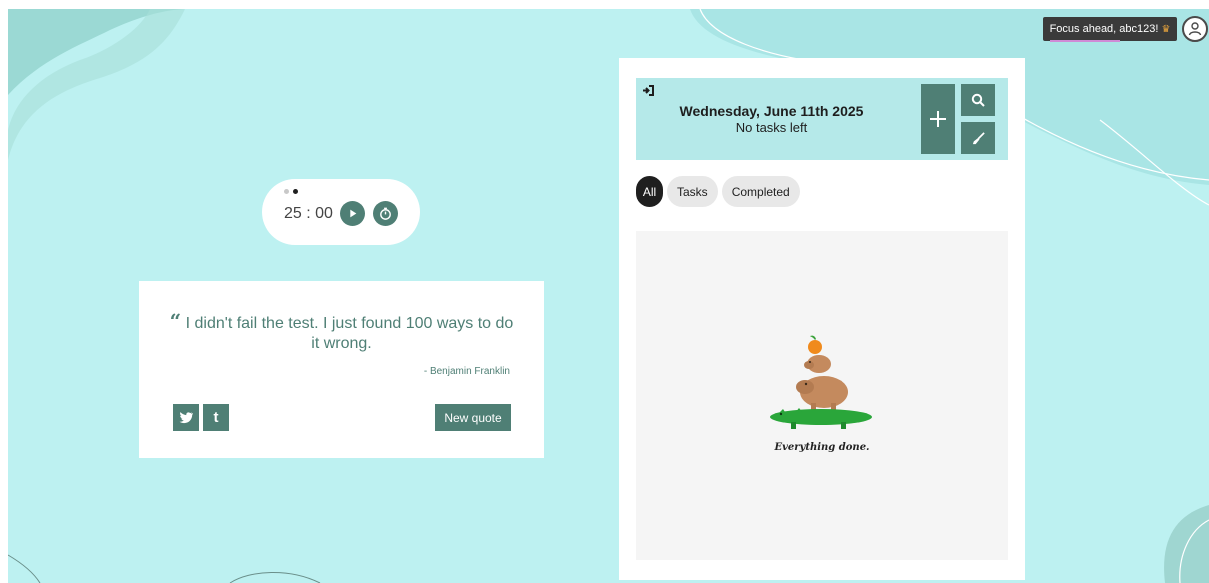  I want to click on broom-icon, so click(978, 137).